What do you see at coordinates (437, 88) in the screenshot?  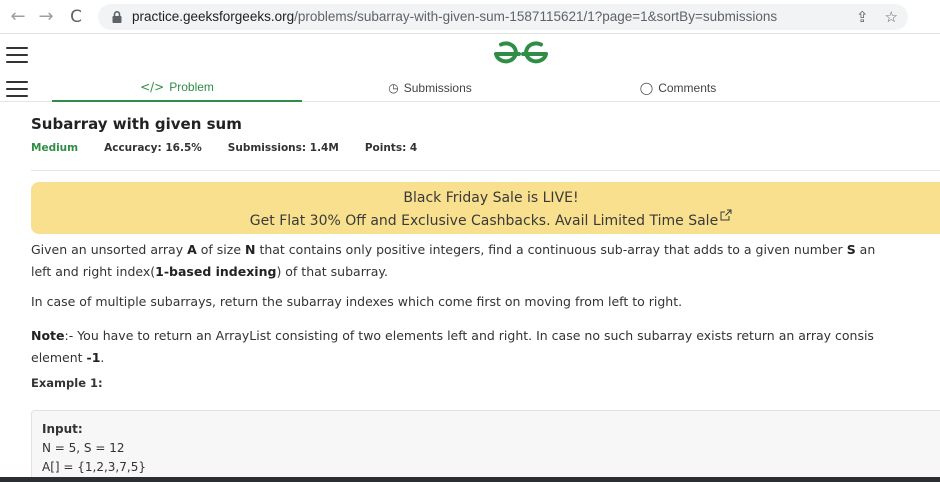 I see `tab-label: Submissions` at bounding box center [437, 88].